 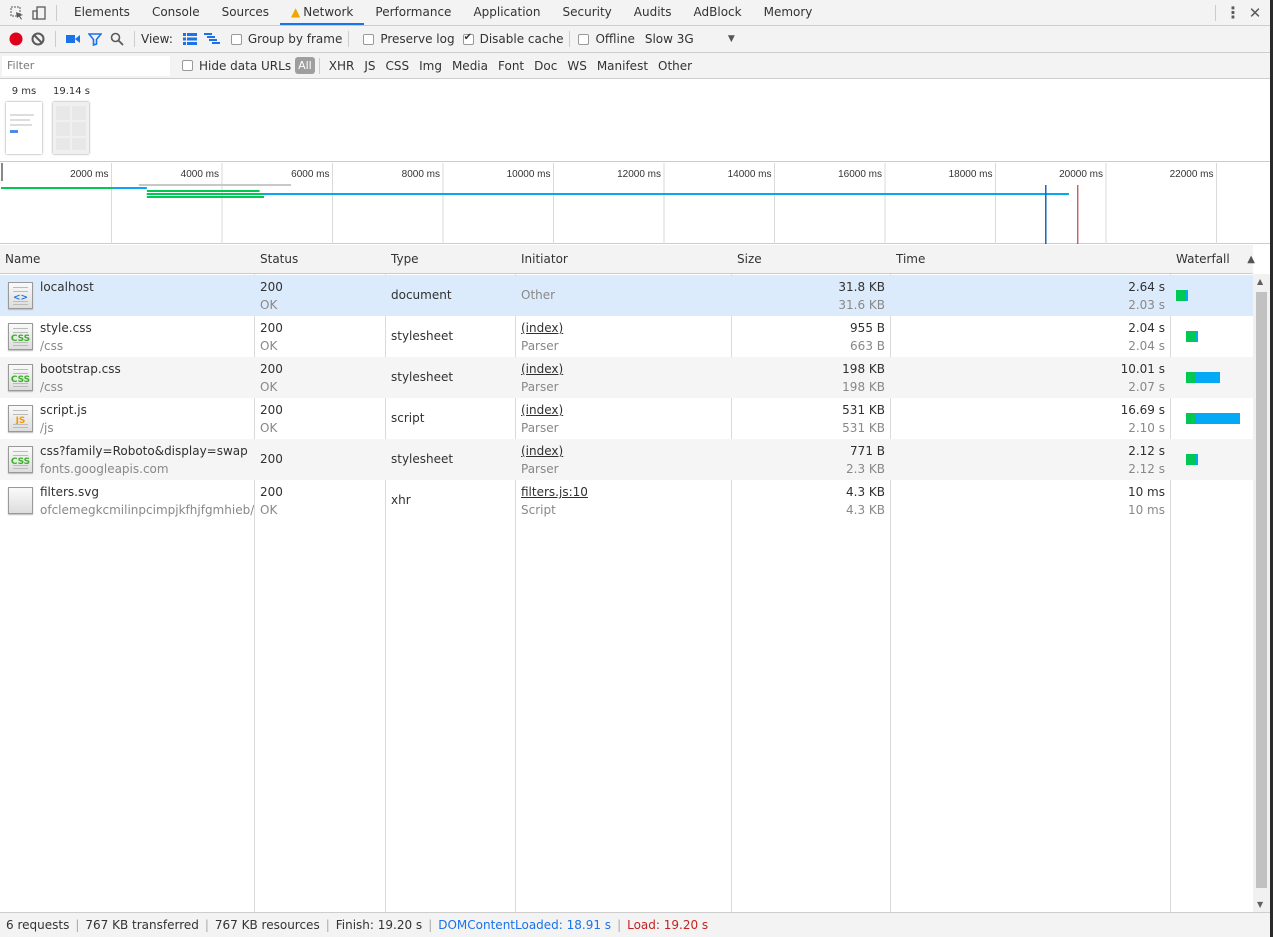 What do you see at coordinates (39, 13) in the screenshot?
I see `device-toolbar-icon` at bounding box center [39, 13].